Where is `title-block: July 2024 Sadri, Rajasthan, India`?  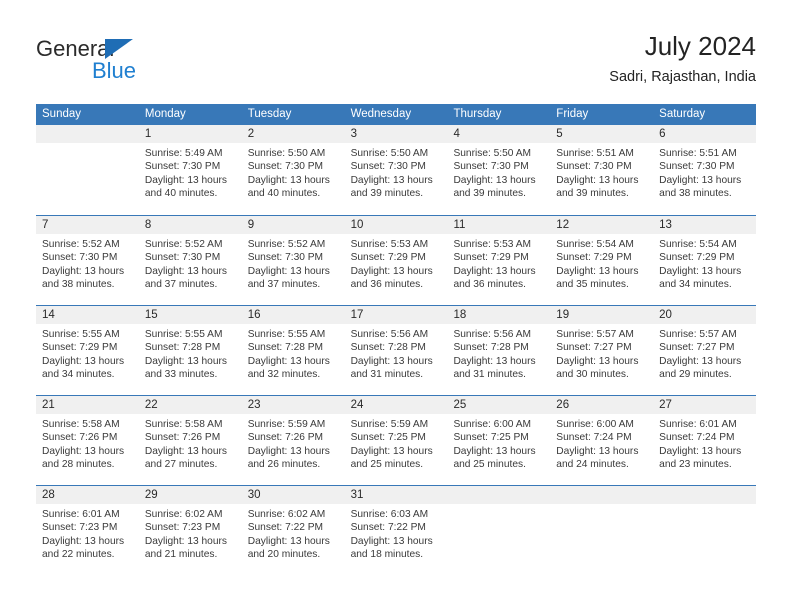 title-block: July 2024 Sadri, Rajasthan, India is located at coordinates (682, 59).